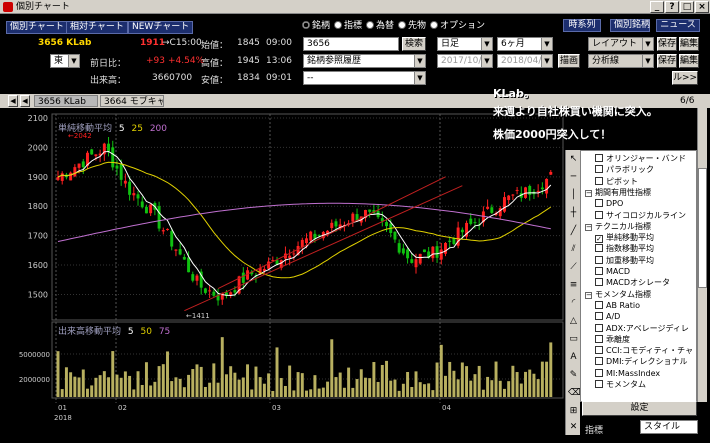 This screenshot has width=710, height=443. I want to click on range-select: 6ヶ月 ▼, so click(525, 44).